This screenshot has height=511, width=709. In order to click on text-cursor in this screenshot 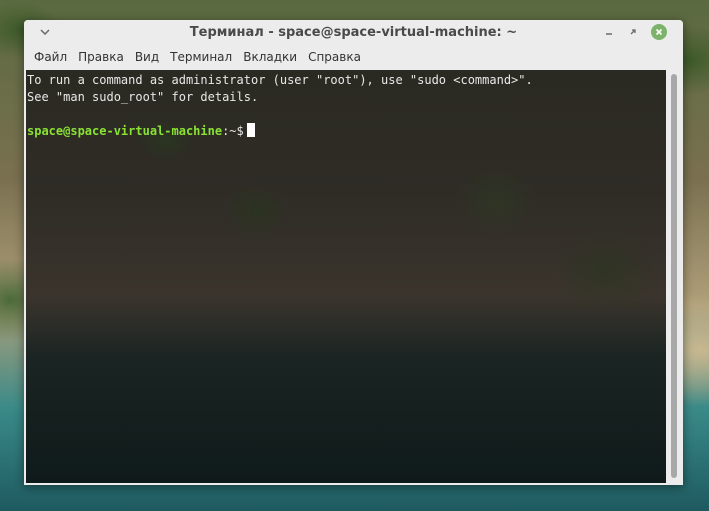, I will do `click(250, 130)`.